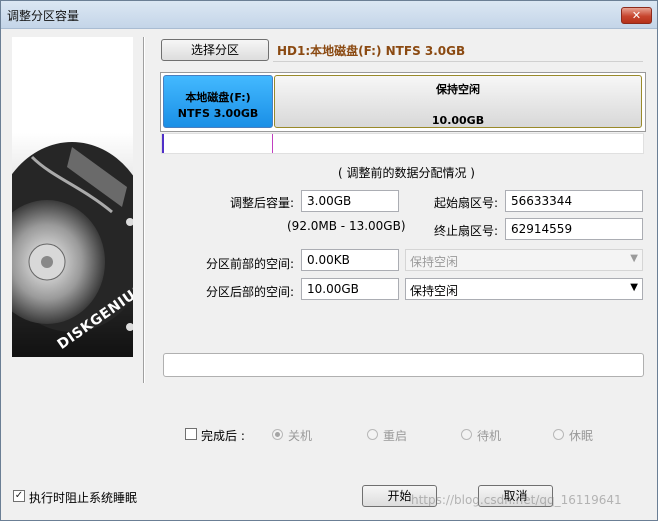  Describe the element at coordinates (83, 498) in the screenshot. I see `prevent-sleep-label: 执行时阻止系统睡眠` at that location.